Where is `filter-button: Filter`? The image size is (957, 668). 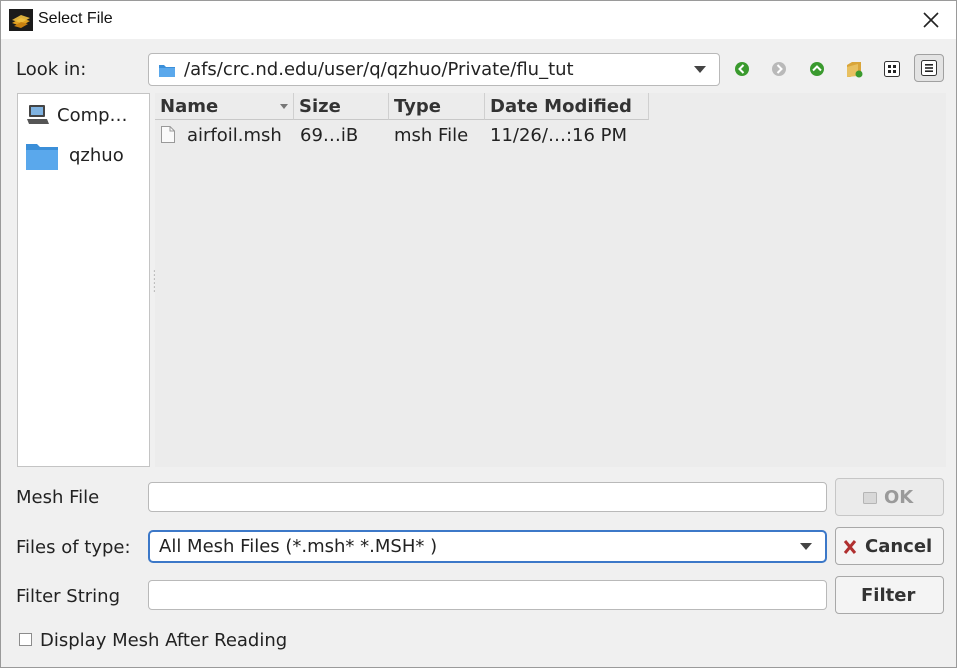 filter-button: Filter is located at coordinates (889, 595).